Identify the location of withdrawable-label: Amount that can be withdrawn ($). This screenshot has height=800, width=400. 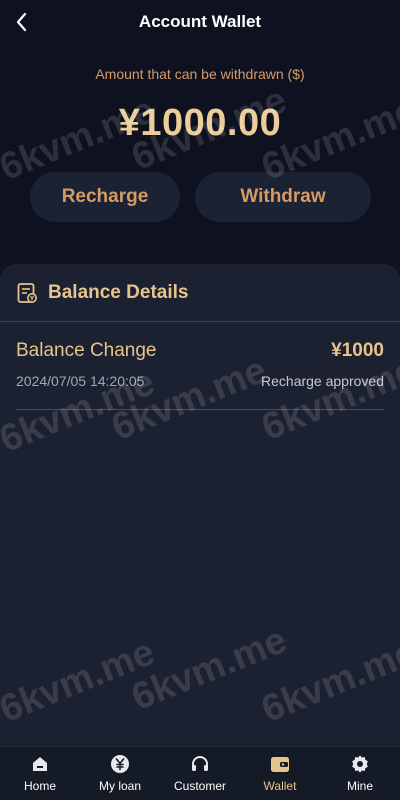
(200, 74).